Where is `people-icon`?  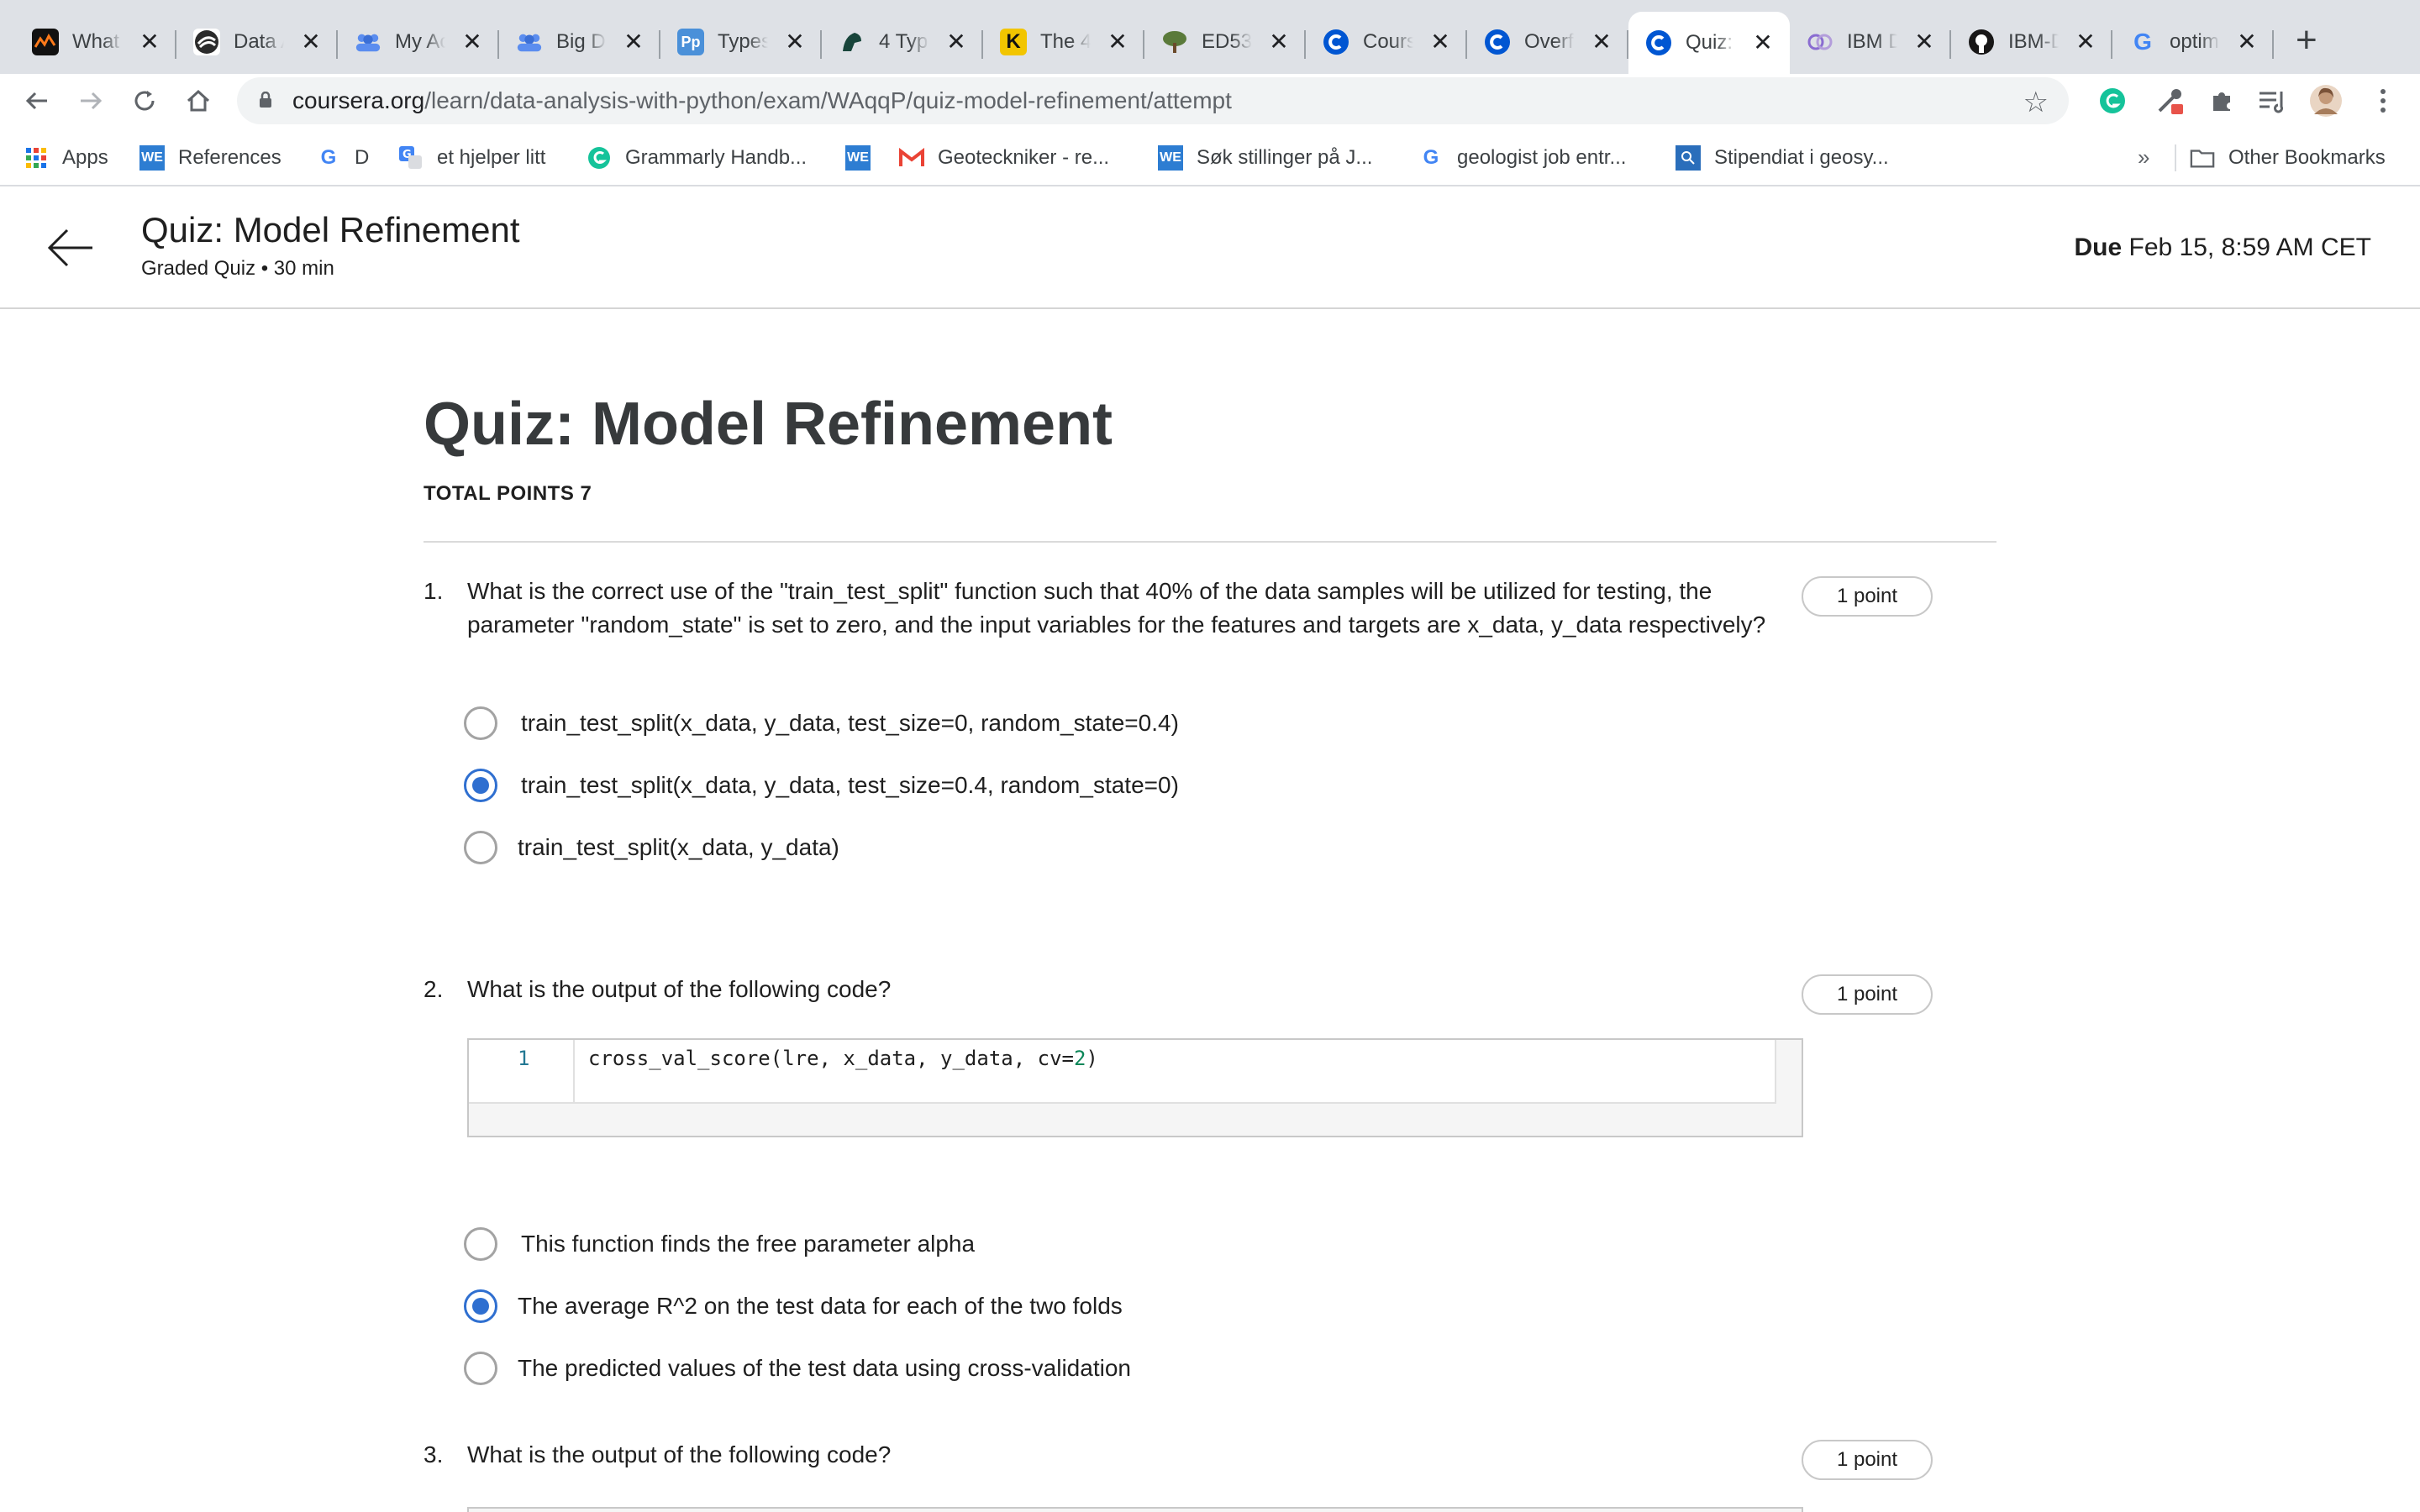
people-icon is located at coordinates (529, 42).